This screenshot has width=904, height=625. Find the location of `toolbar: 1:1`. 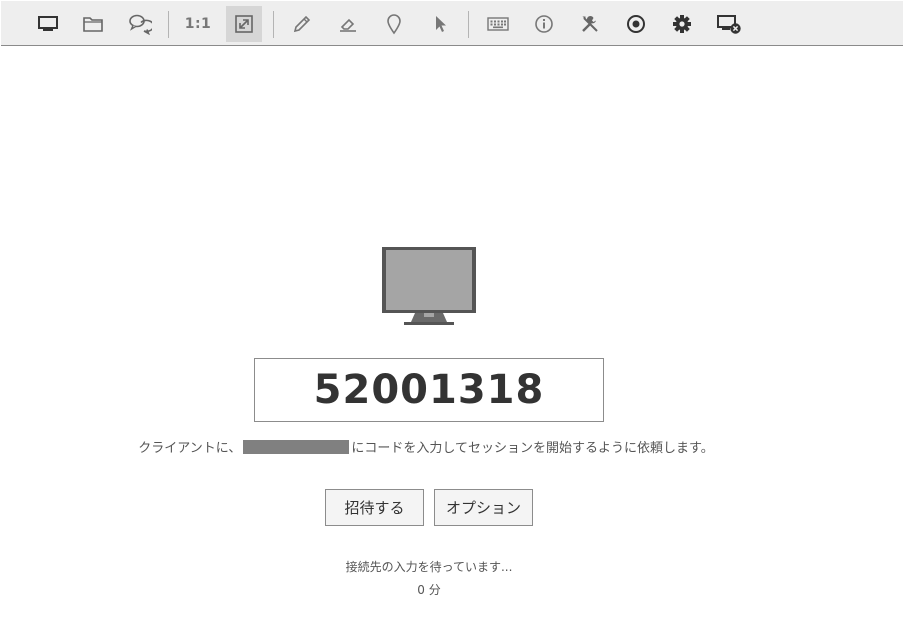

toolbar: 1:1 is located at coordinates (452, 23).